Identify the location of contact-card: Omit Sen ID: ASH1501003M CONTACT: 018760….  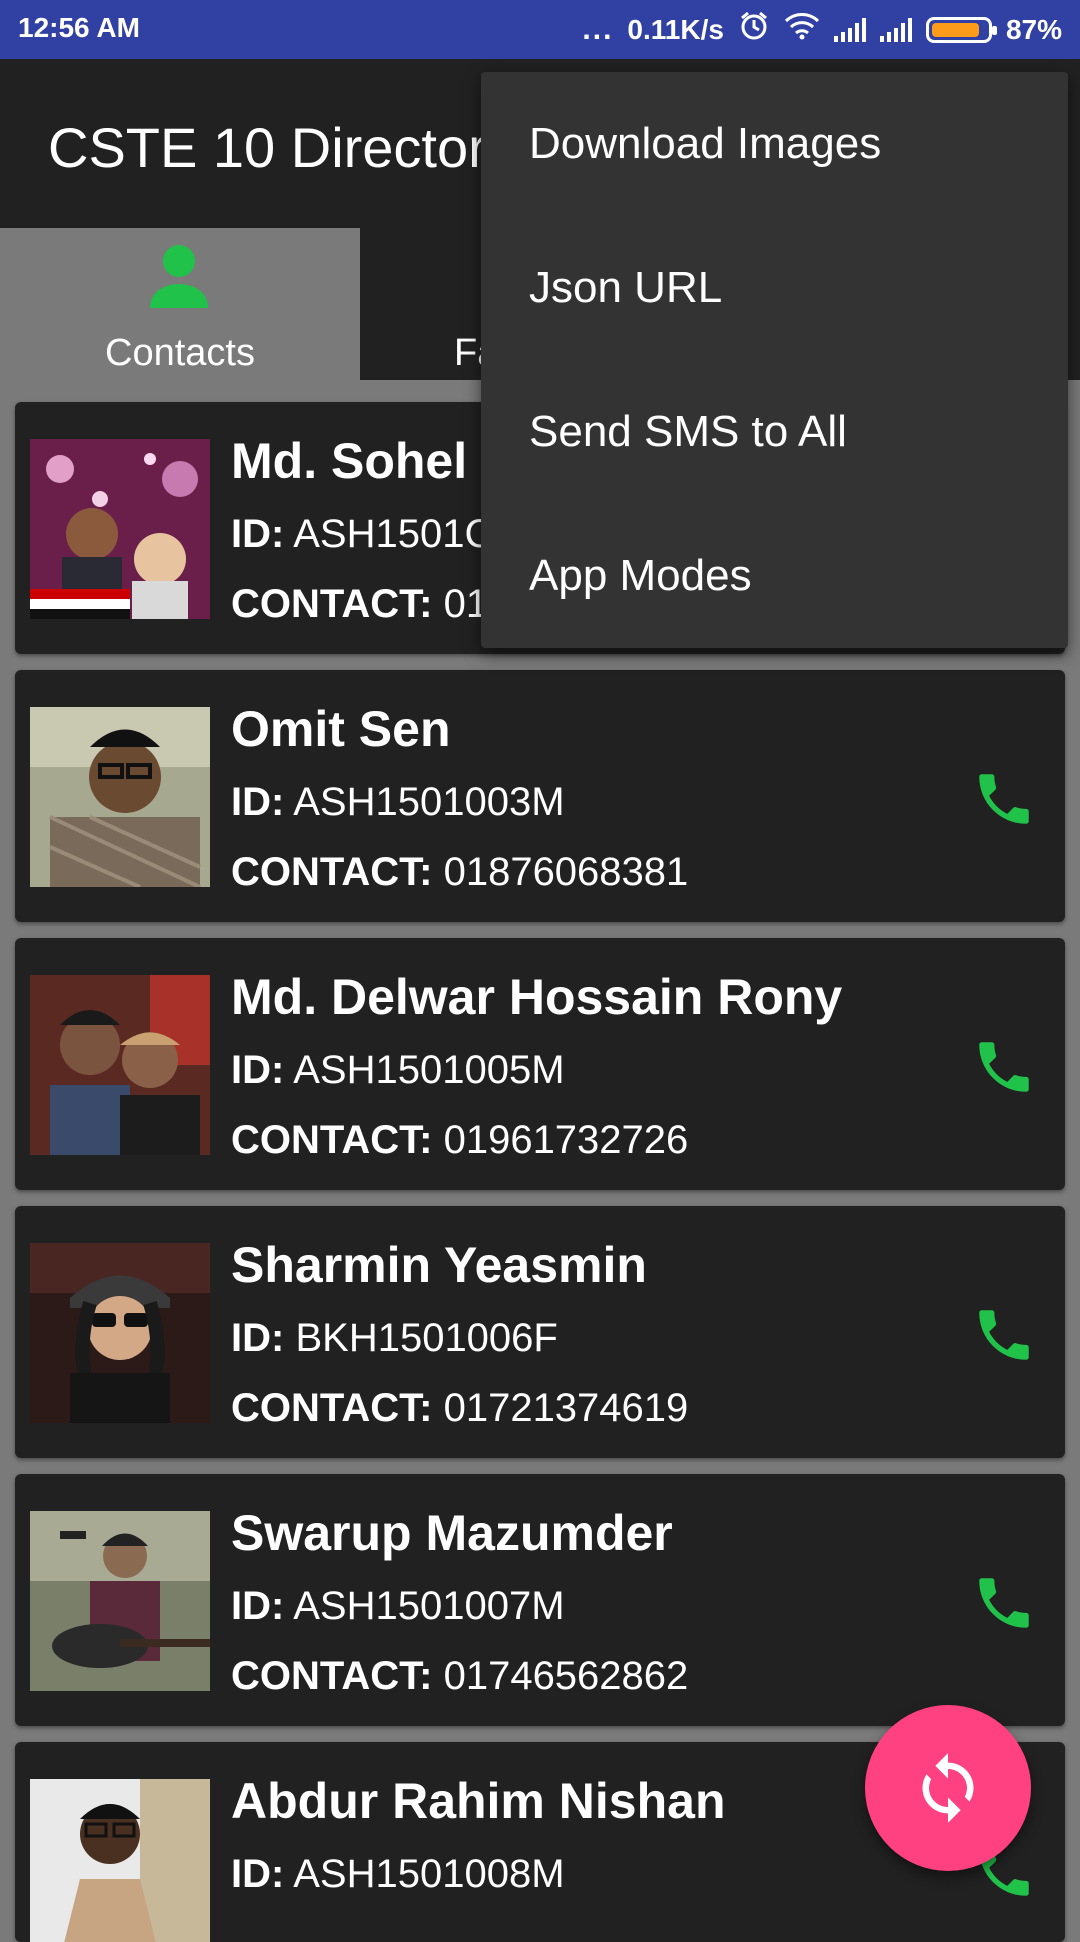
(540, 796).